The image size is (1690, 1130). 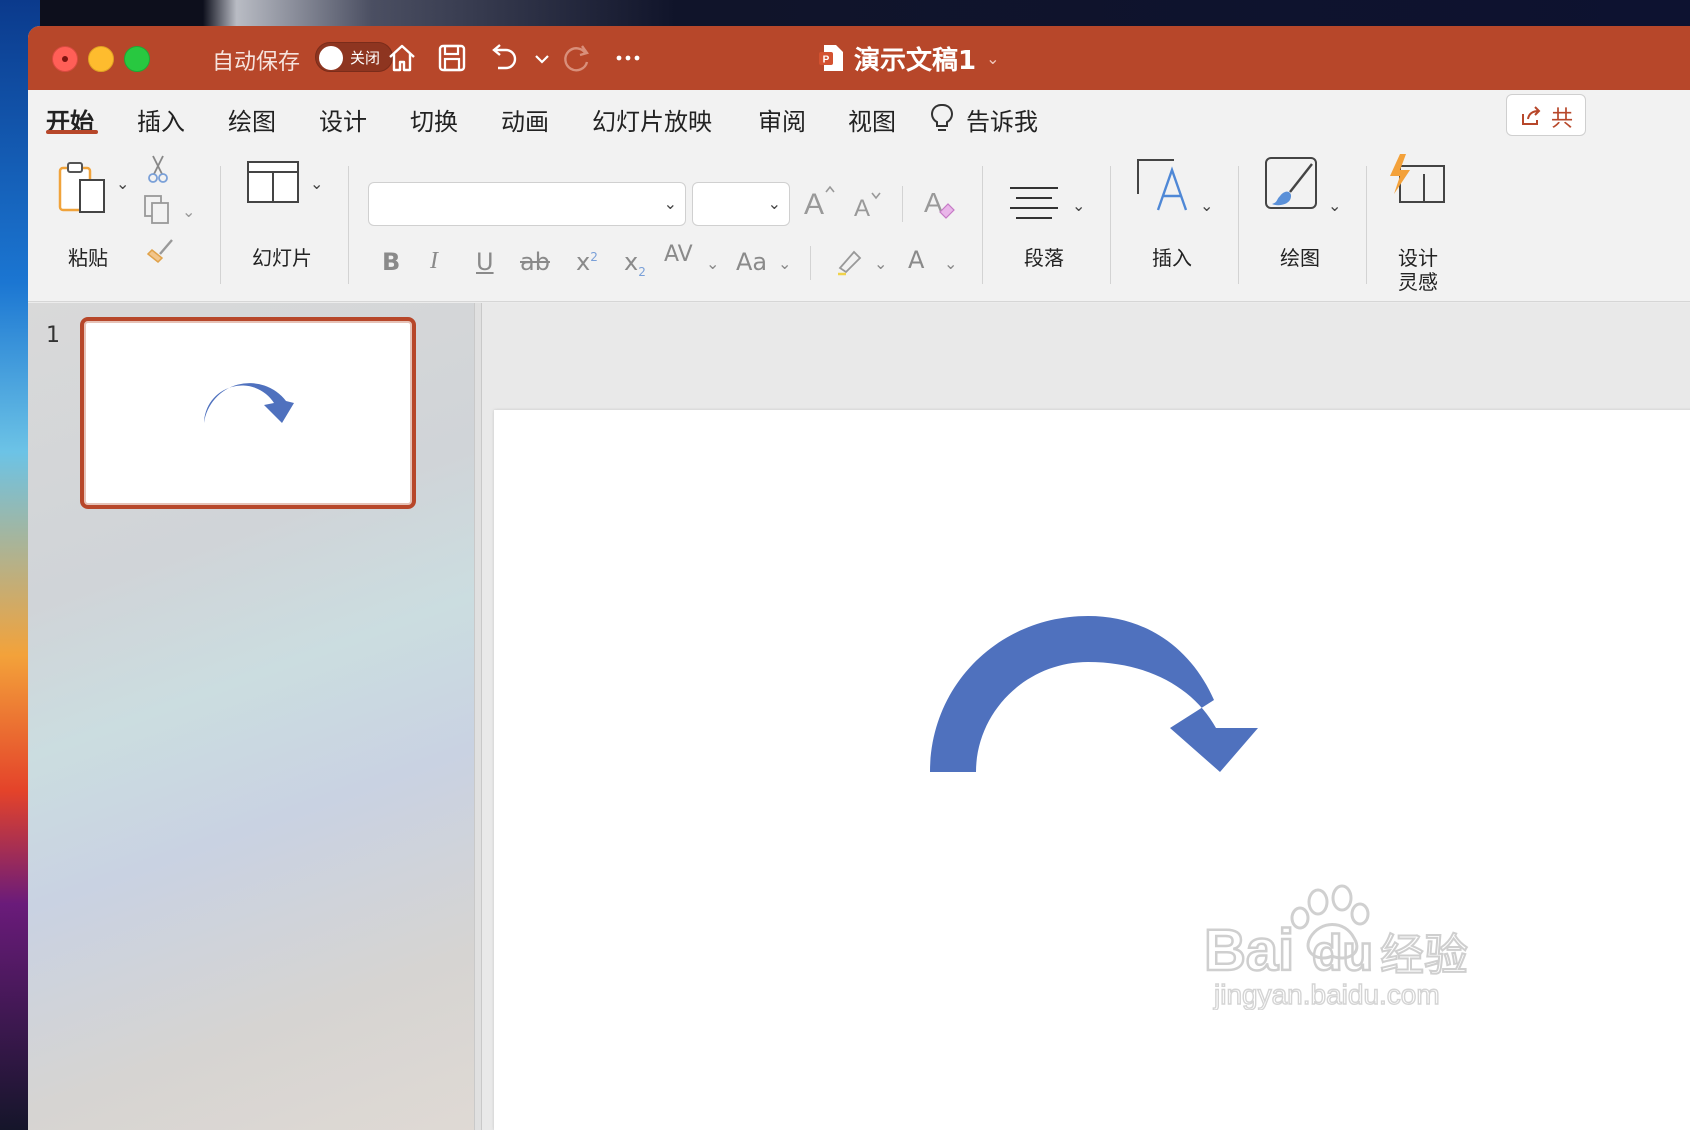 I want to click on character-spacing-button: AV, so click(x=678, y=254).